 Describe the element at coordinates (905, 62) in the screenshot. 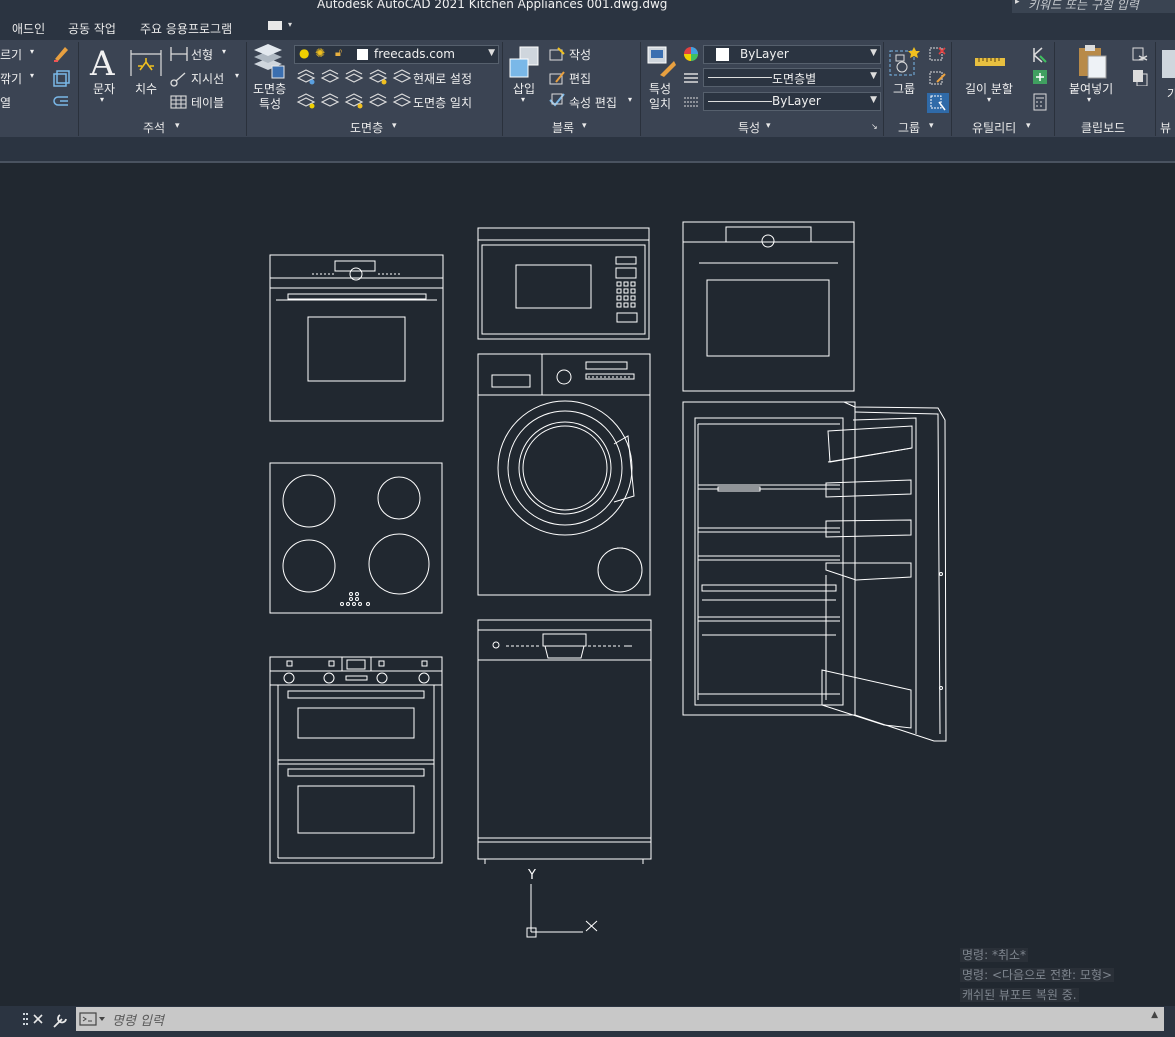

I see `group-icon` at that location.